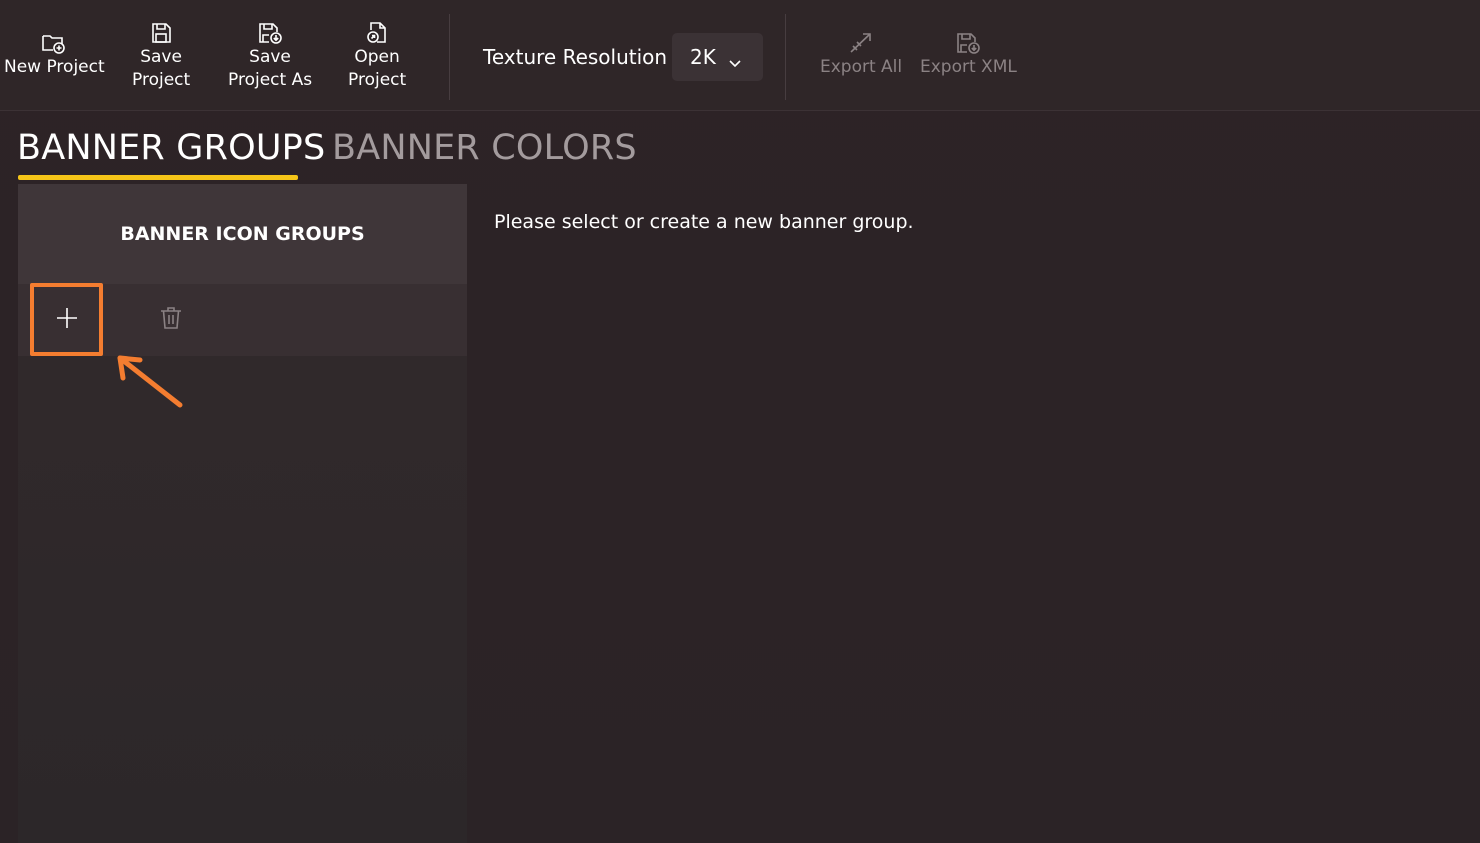  What do you see at coordinates (968, 43) in the screenshot?
I see `save-export-icon` at bounding box center [968, 43].